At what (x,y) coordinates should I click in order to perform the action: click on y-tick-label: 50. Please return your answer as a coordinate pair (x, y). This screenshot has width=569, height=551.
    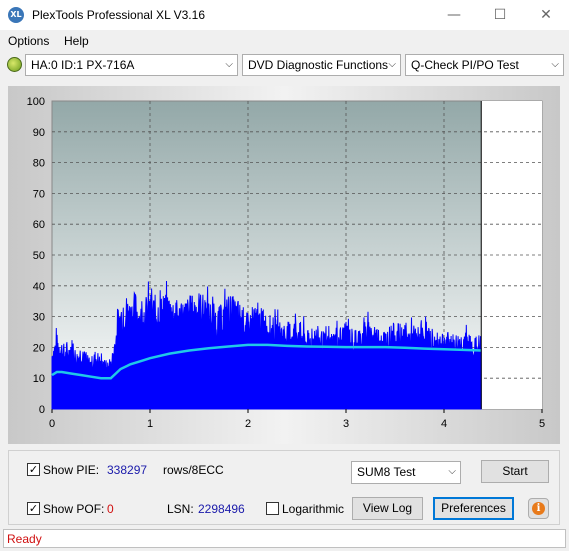
    Looking at the image, I should click on (39, 256).